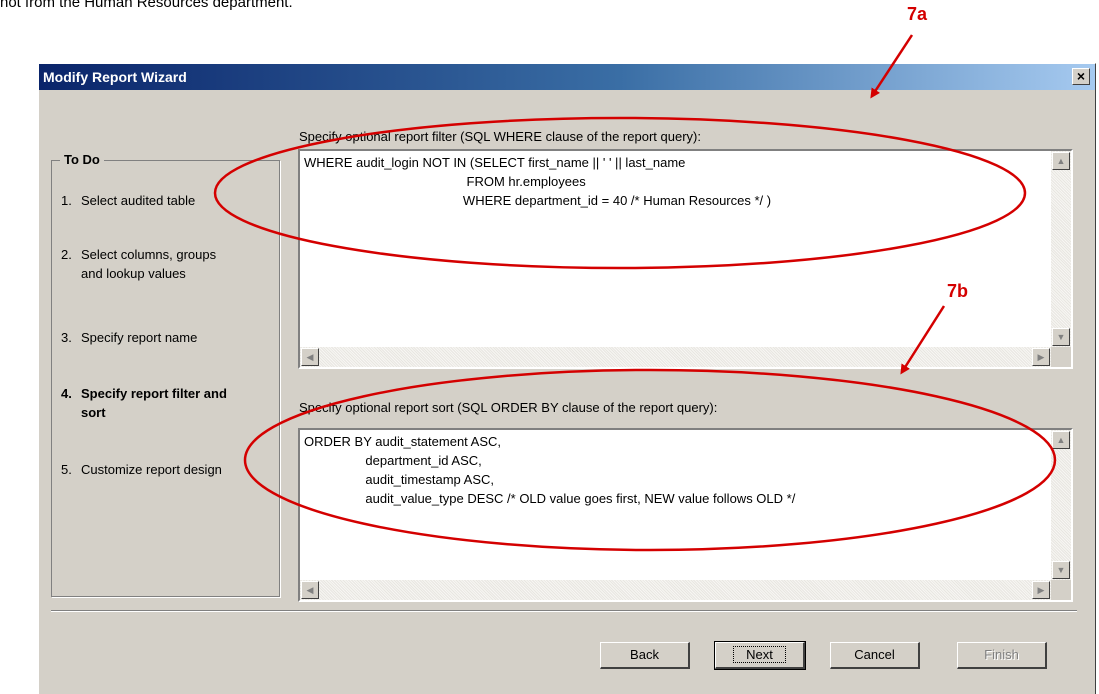  I want to click on back-button: Back, so click(645, 655).